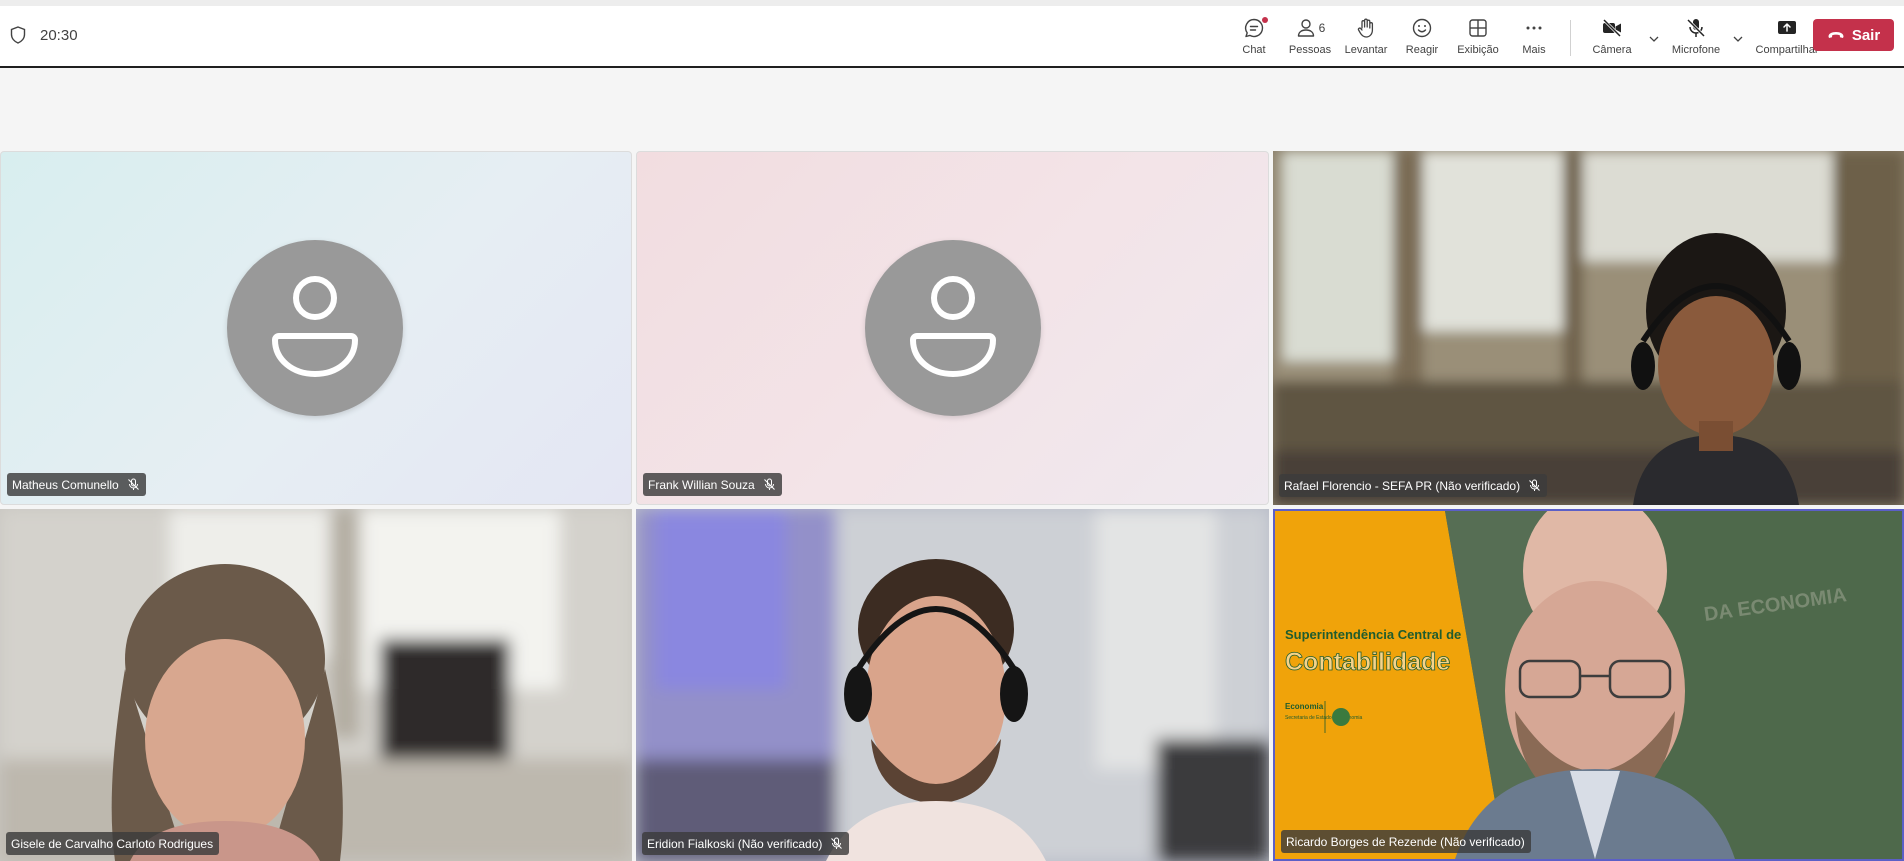  Describe the element at coordinates (1534, 50) in the screenshot. I see `more-label: Mais` at that location.